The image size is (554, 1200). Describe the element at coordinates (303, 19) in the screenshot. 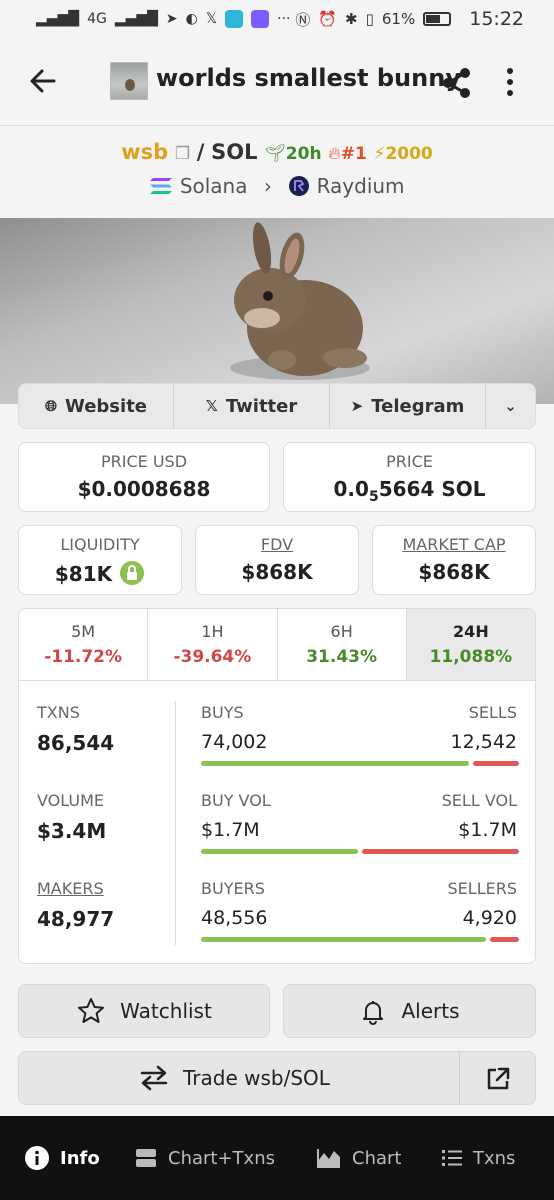

I see `nfc-icon: Ⓝ` at that location.